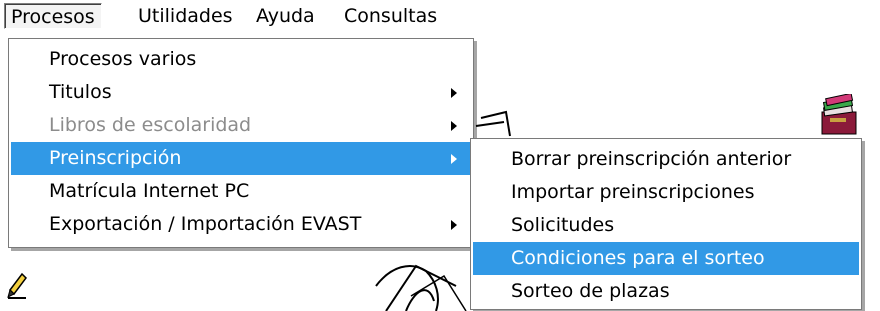  What do you see at coordinates (590, 291) in the screenshot?
I see `menu-item-label: Sorteo de plazas` at bounding box center [590, 291].